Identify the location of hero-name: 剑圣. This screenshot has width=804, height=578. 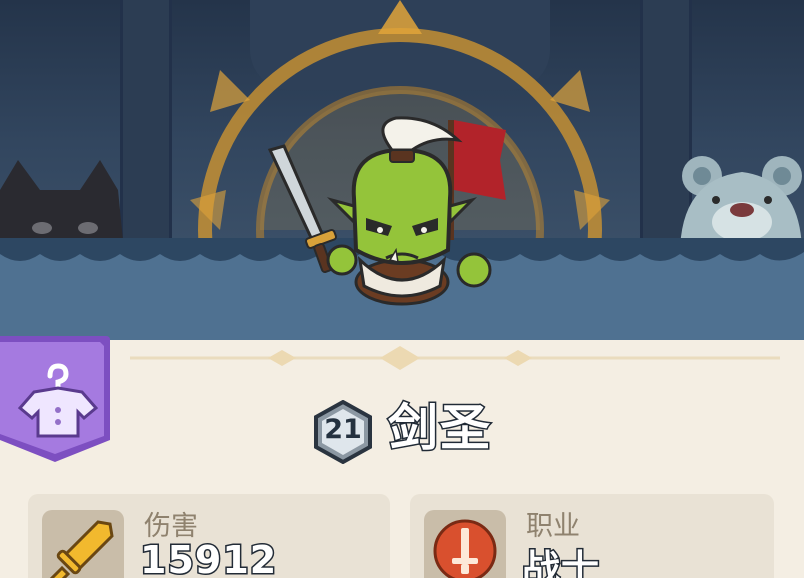
(439, 428).